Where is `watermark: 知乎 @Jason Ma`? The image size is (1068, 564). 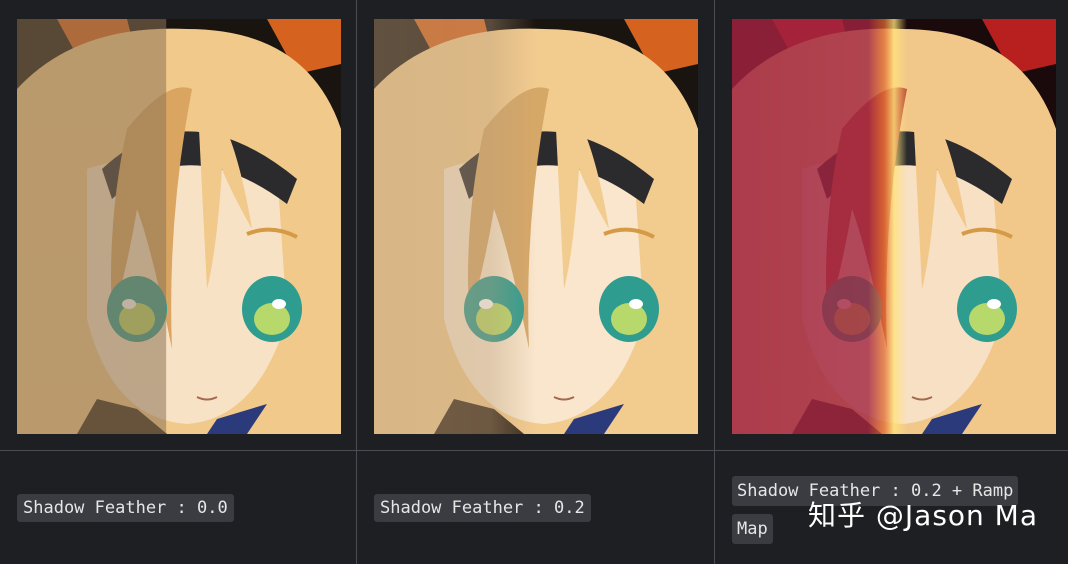
watermark: 知乎 @Jason Ma is located at coordinates (923, 515).